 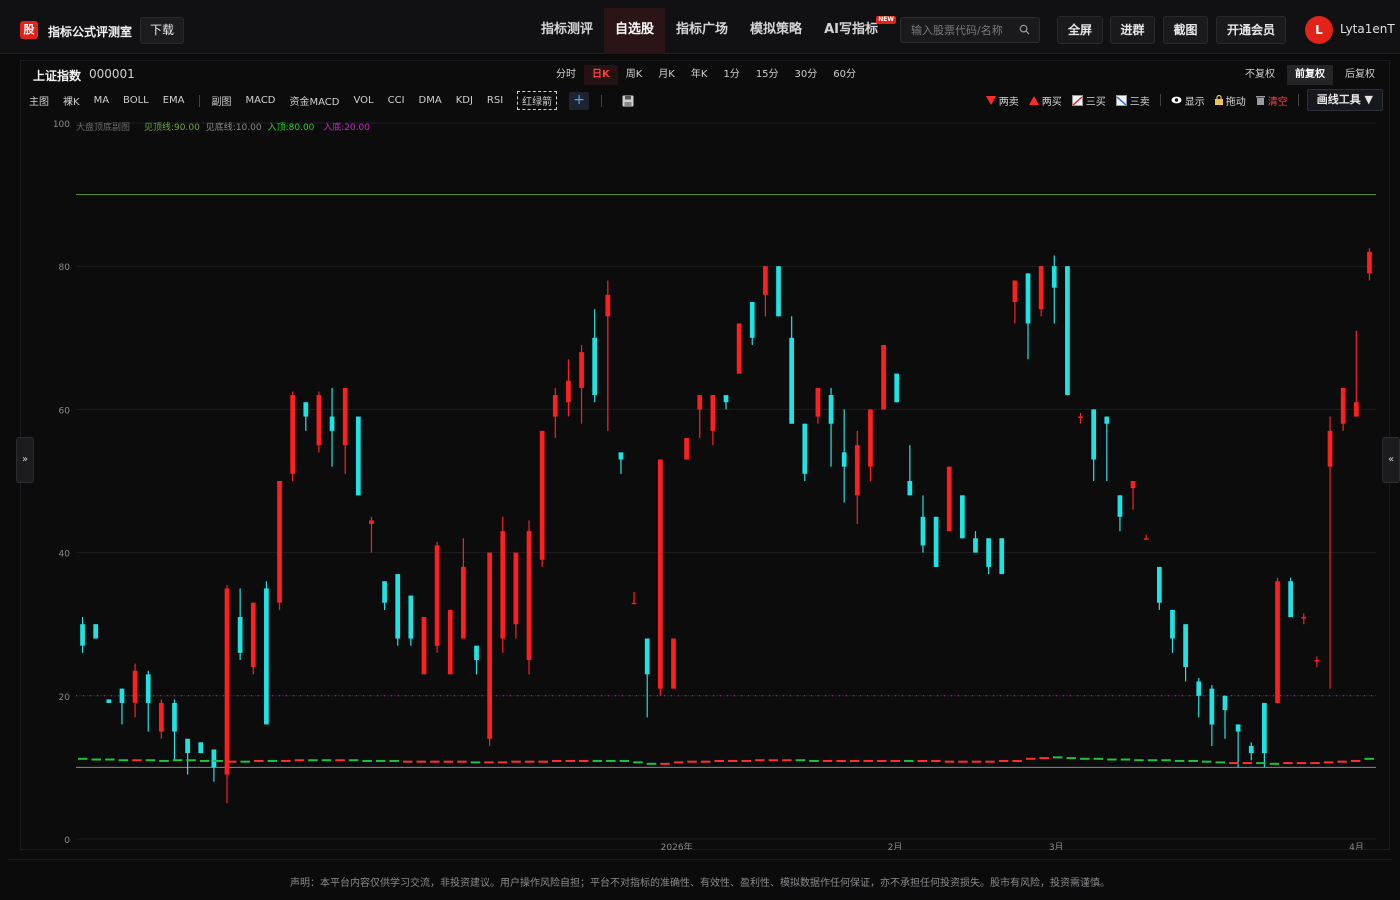 I want to click on main-indicator-item: EMA, so click(x=174, y=100).